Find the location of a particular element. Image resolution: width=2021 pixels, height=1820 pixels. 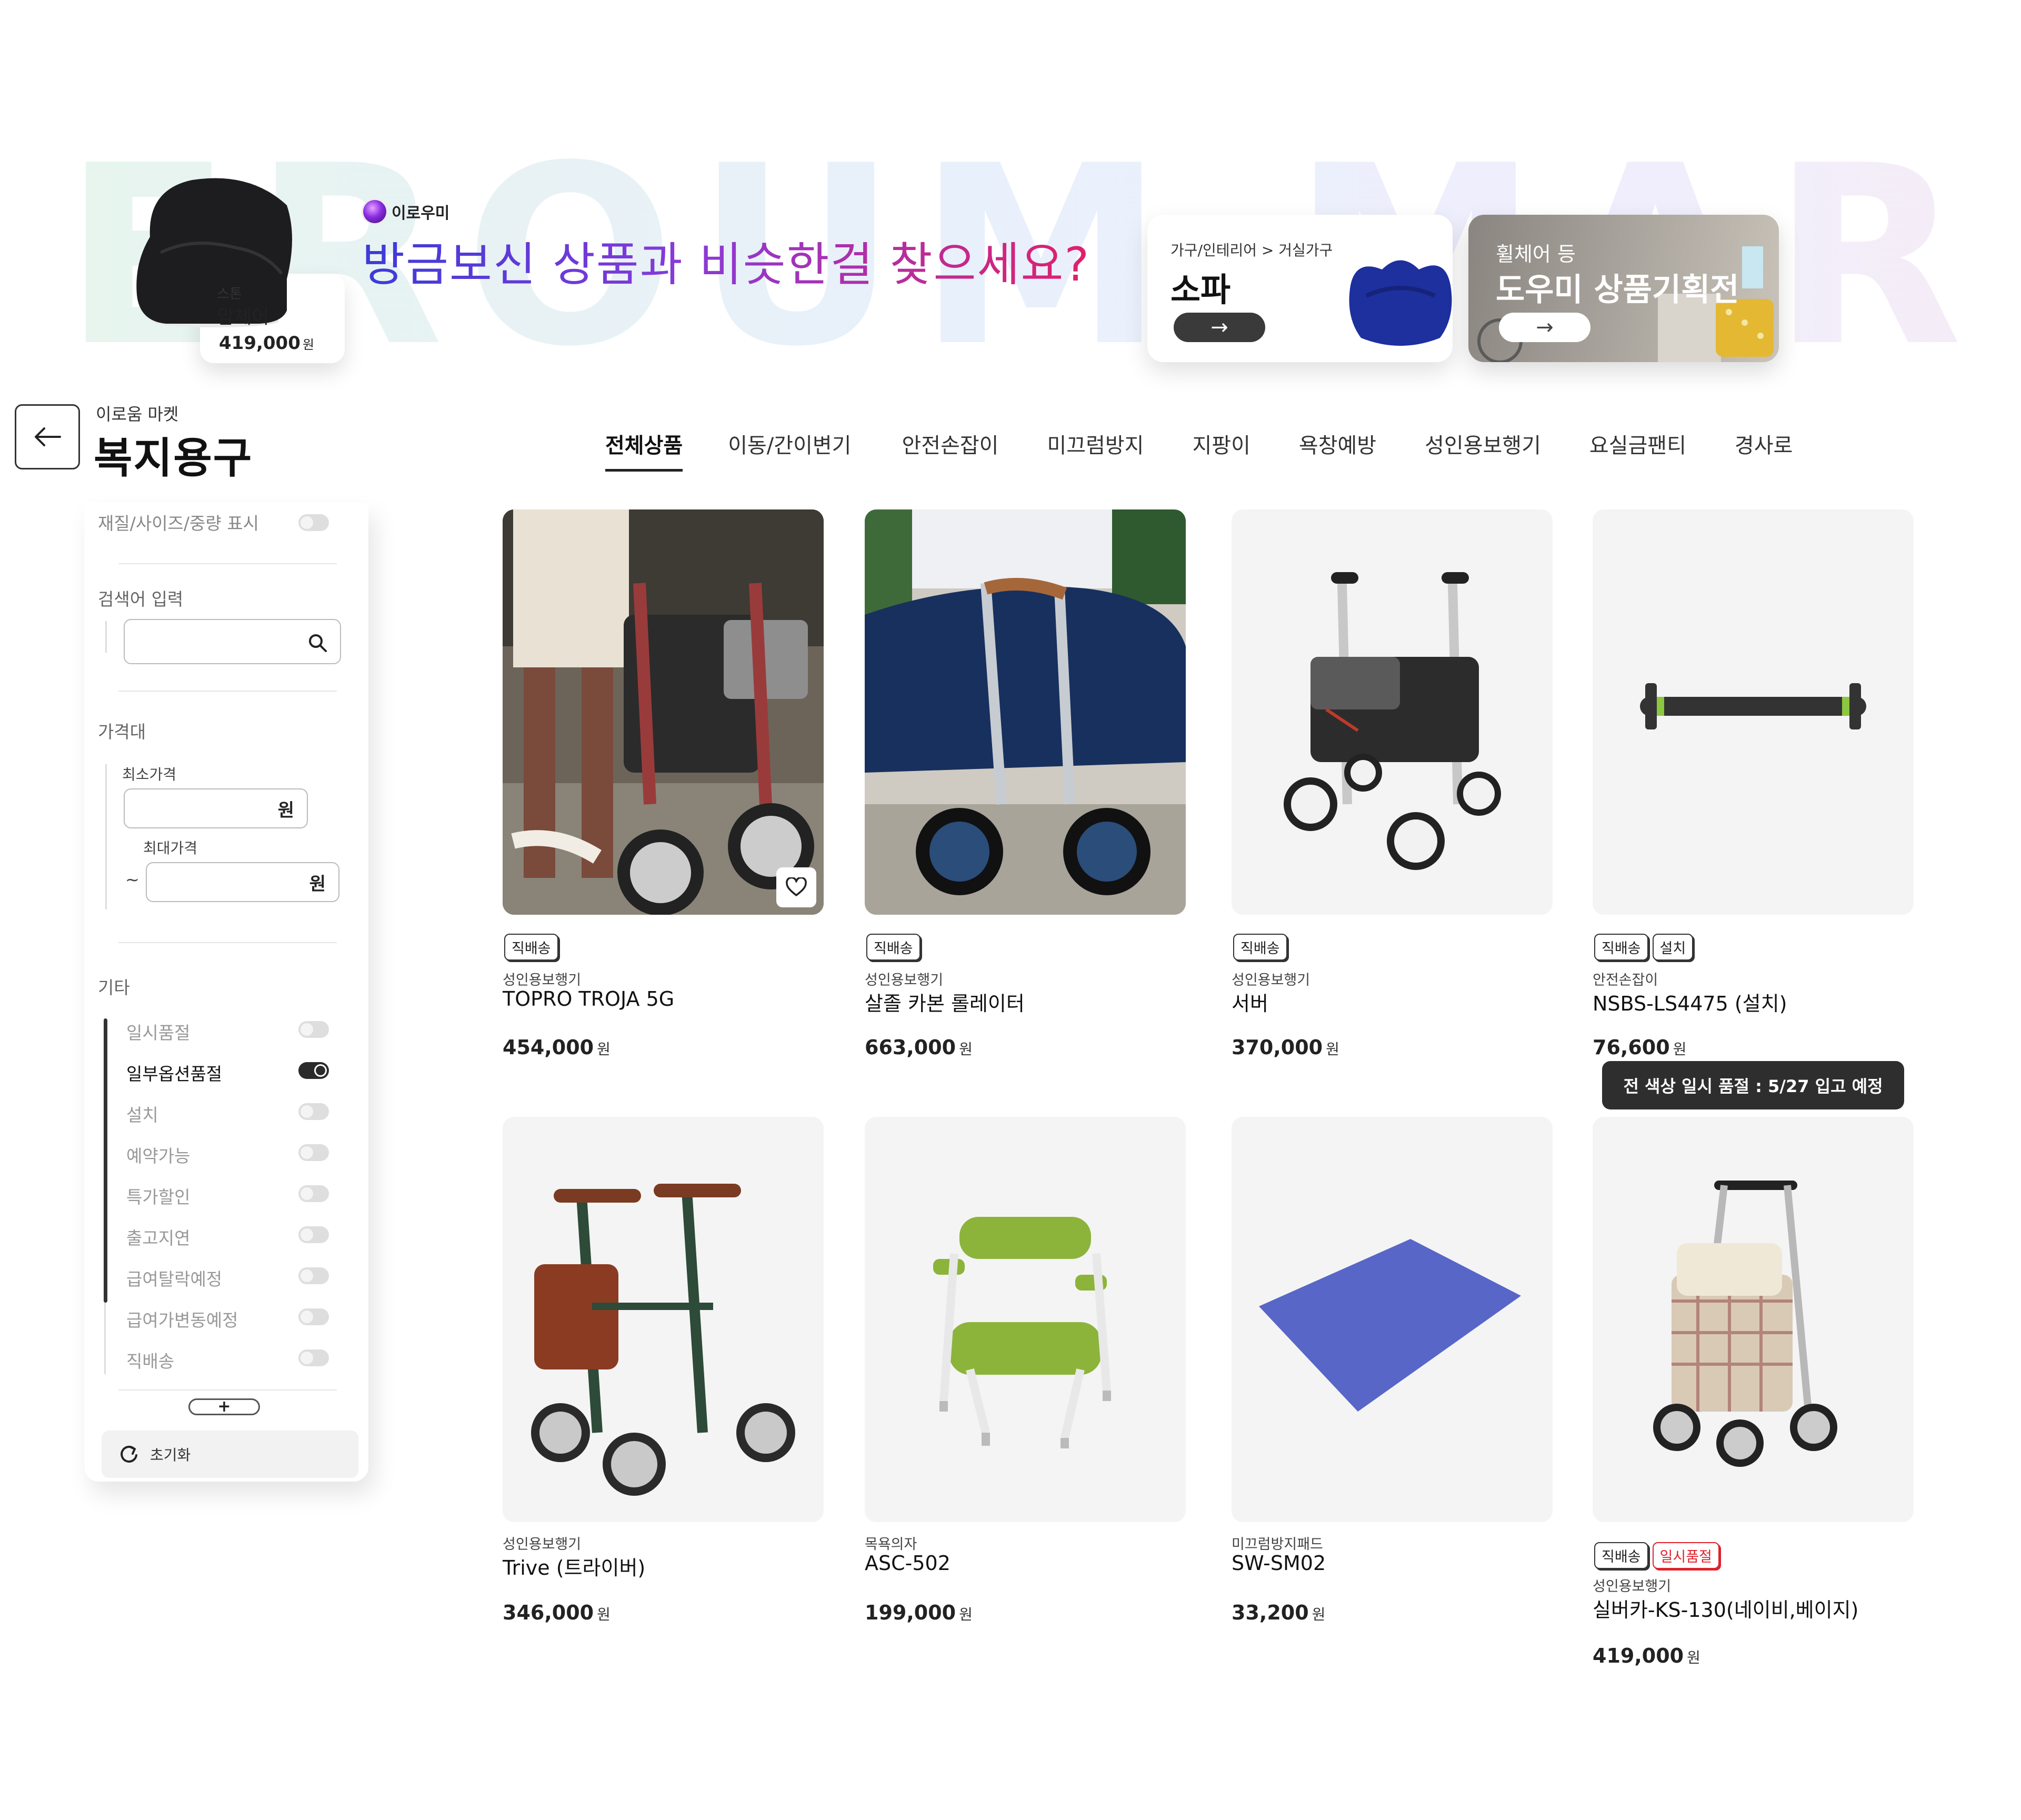

promo-breadcrumb: 가구/인테리어 > 거실가구 is located at coordinates (1251, 250).